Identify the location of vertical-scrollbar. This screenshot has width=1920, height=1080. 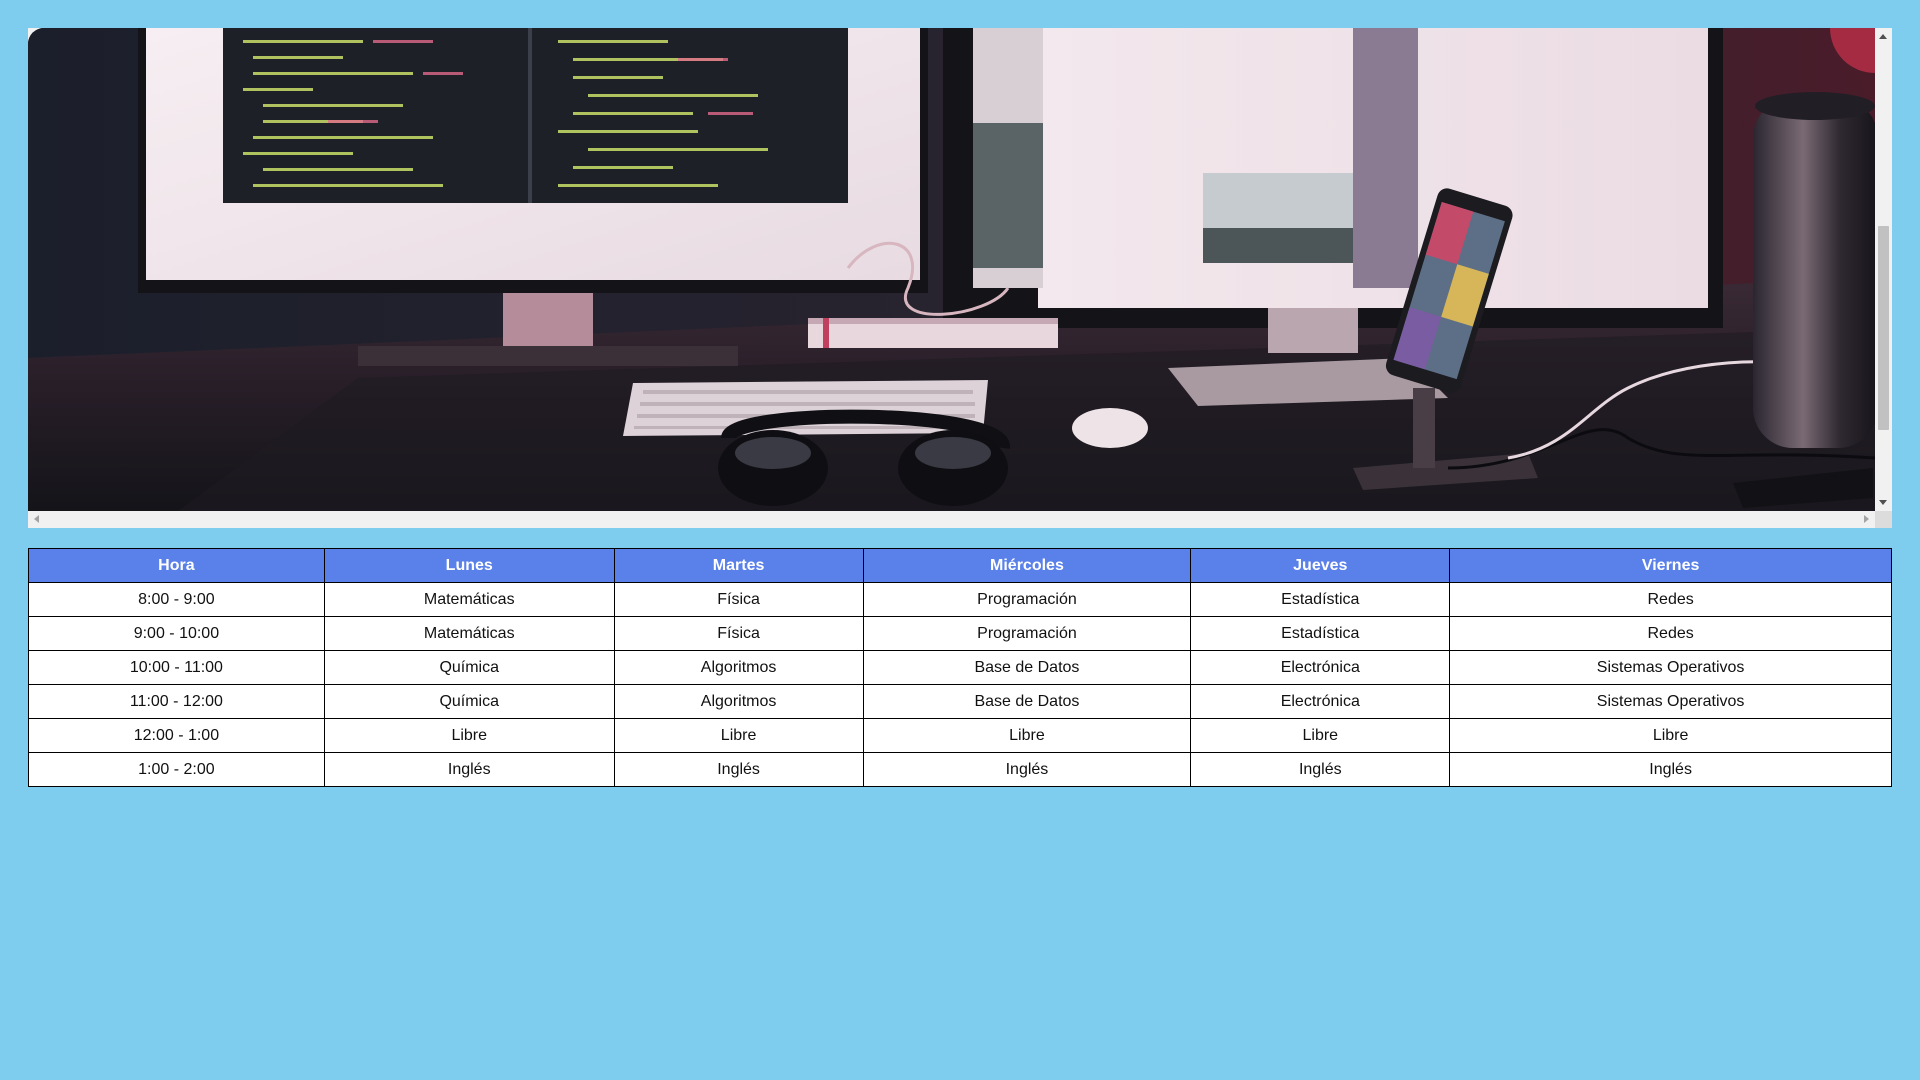
(1883, 269).